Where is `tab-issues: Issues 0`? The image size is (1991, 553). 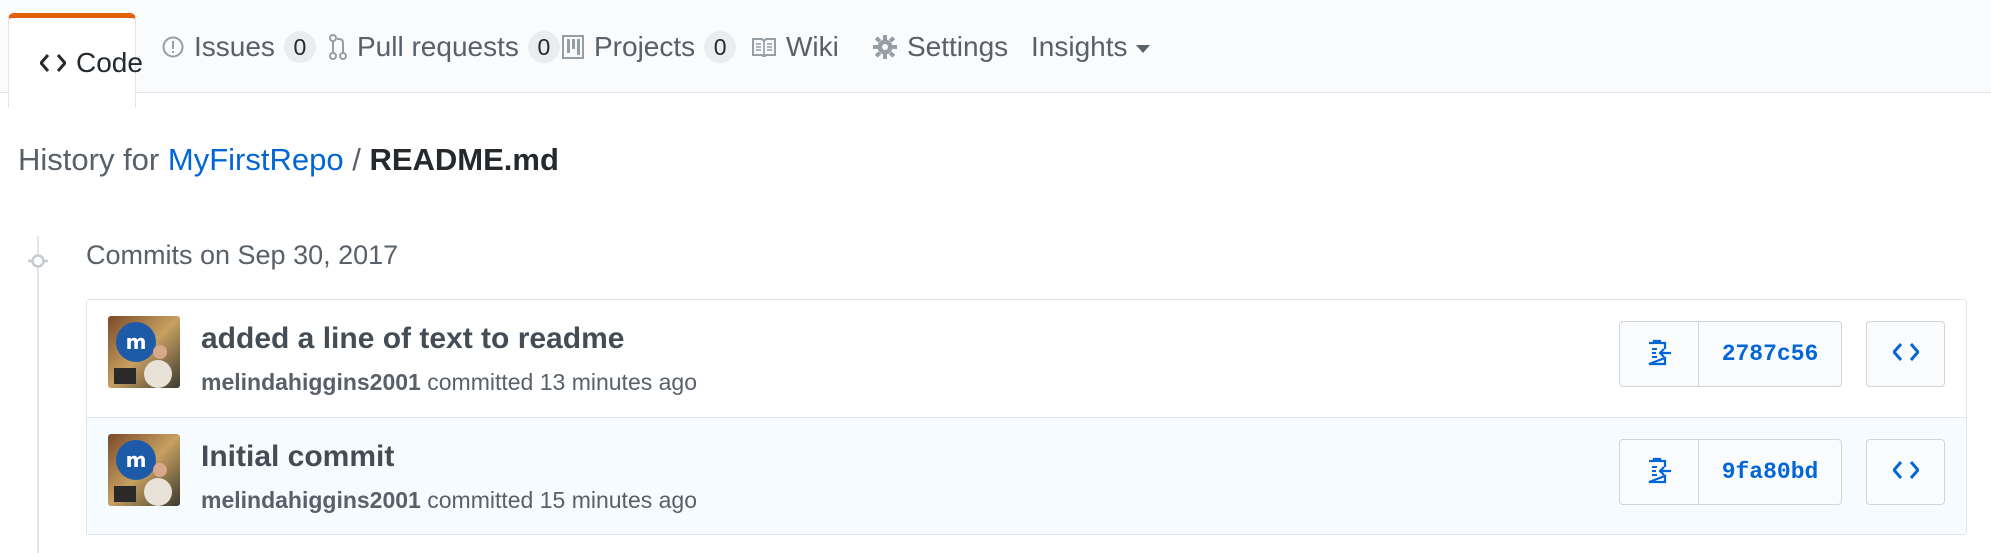 tab-issues: Issues 0 is located at coordinates (239, 46).